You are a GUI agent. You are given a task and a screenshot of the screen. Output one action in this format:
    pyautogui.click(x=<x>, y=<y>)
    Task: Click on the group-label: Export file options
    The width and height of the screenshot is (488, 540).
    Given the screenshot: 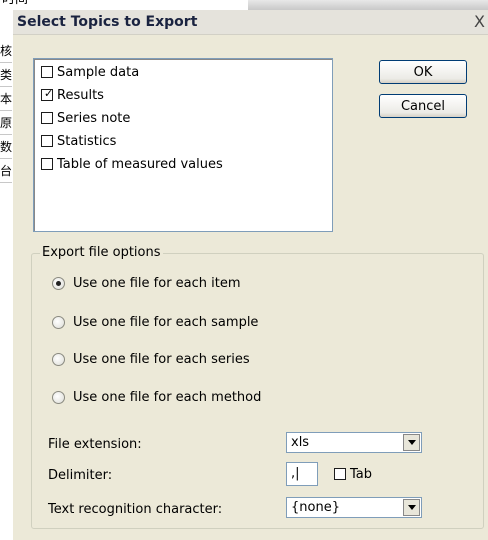 What is the action you would take?
    pyautogui.click(x=101, y=252)
    